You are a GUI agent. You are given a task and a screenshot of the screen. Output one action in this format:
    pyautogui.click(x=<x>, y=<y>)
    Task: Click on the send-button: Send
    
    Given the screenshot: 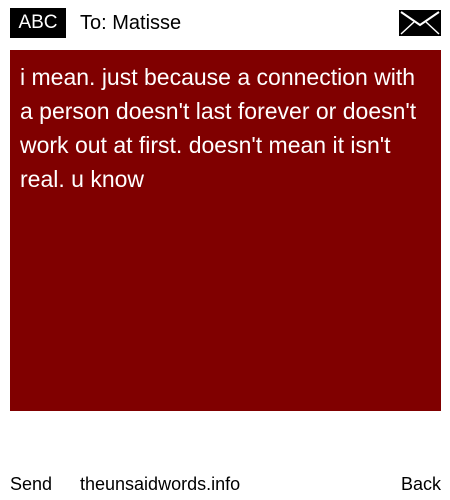 What is the action you would take?
    pyautogui.click(x=31, y=484)
    